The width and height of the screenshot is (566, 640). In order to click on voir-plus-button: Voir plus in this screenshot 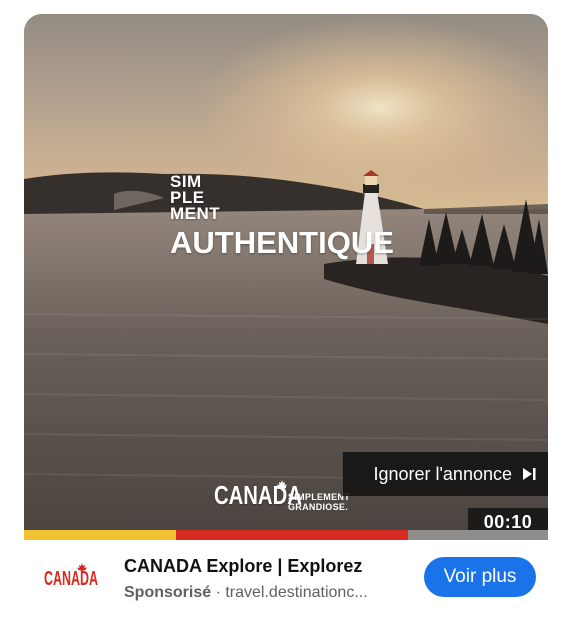, I will do `click(480, 577)`.